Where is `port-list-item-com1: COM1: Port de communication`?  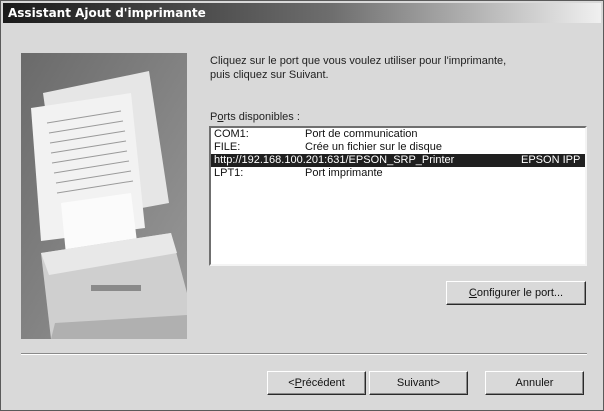 port-list-item-com1: COM1: Port de communication is located at coordinates (398, 134).